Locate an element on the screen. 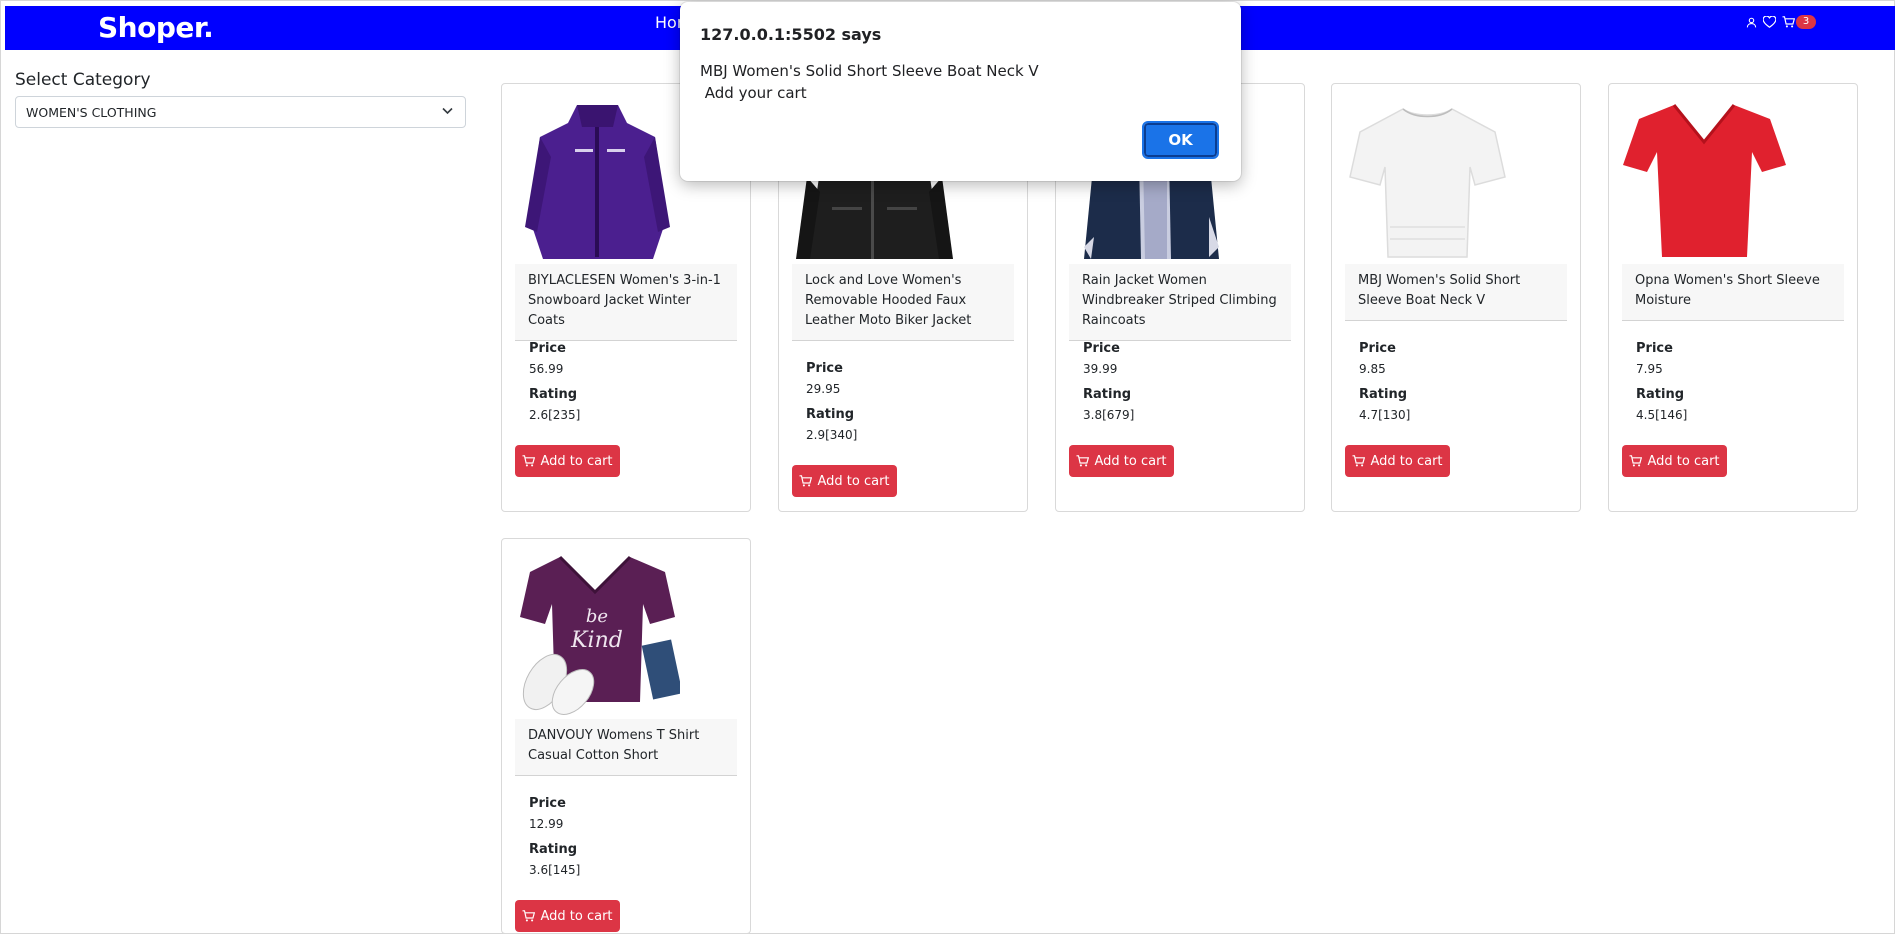 This screenshot has width=1895, height=934. price-value: 9.85 is located at coordinates (1372, 369).